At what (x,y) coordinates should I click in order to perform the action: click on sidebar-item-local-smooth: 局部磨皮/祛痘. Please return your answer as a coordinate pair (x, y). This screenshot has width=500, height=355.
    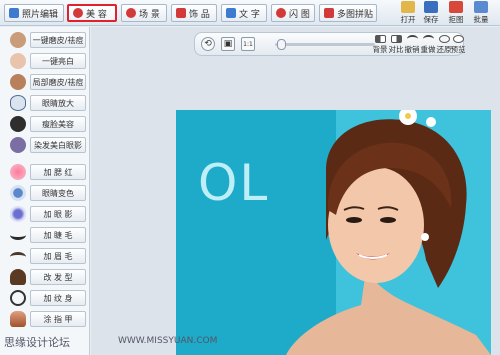
    Looking at the image, I should click on (45, 82).